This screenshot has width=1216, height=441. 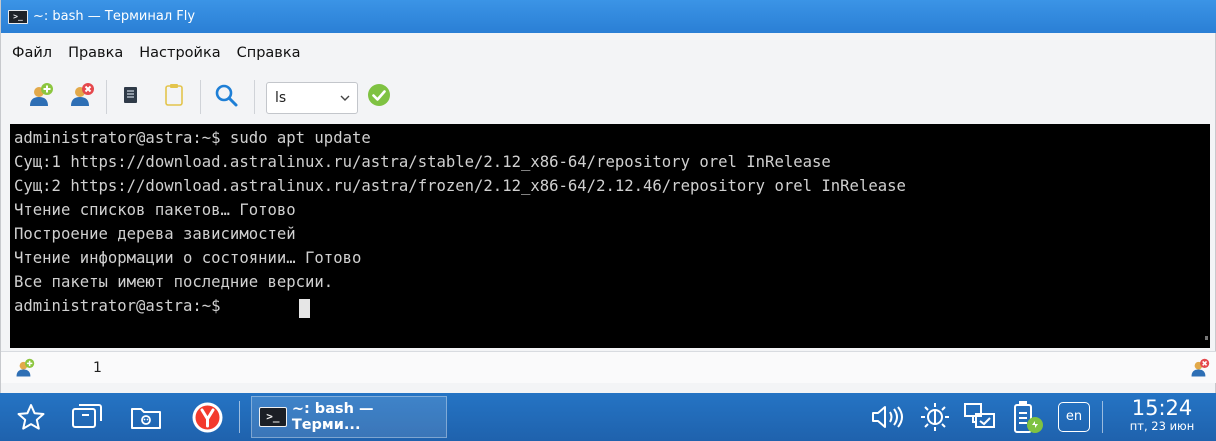 What do you see at coordinates (174, 95) in the screenshot?
I see `paste-icon` at bounding box center [174, 95].